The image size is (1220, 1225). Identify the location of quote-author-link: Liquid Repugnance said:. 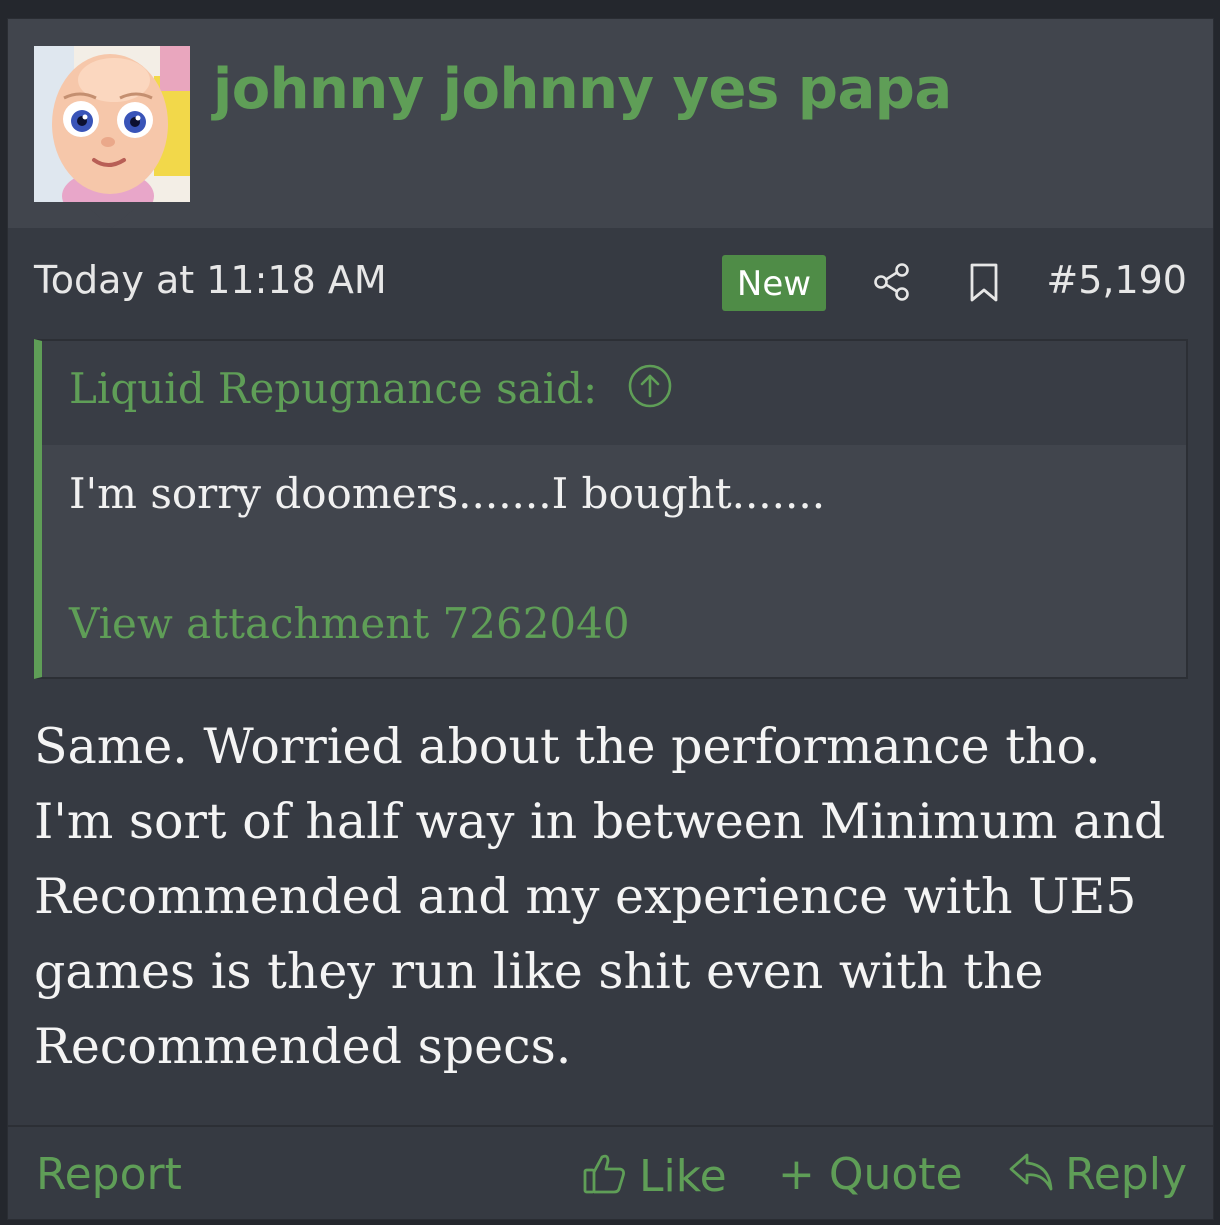
(371, 391).